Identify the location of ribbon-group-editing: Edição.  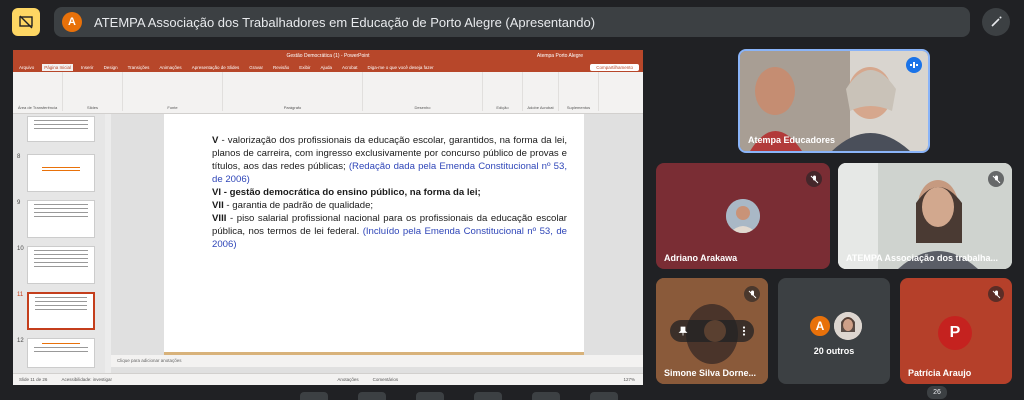
(503, 91).